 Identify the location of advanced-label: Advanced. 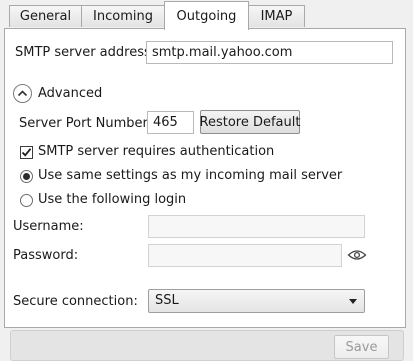
(70, 93).